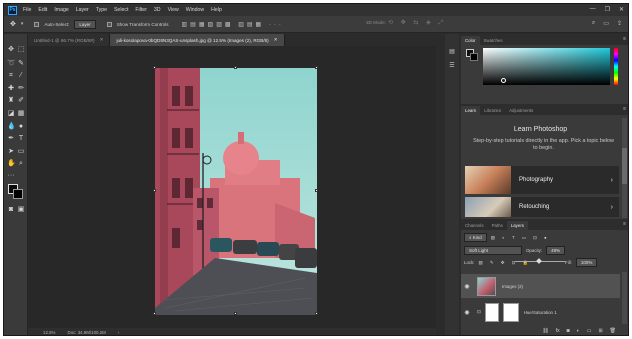 This screenshot has width=632, height=339. I want to click on tab-learn: Learn, so click(471, 110).